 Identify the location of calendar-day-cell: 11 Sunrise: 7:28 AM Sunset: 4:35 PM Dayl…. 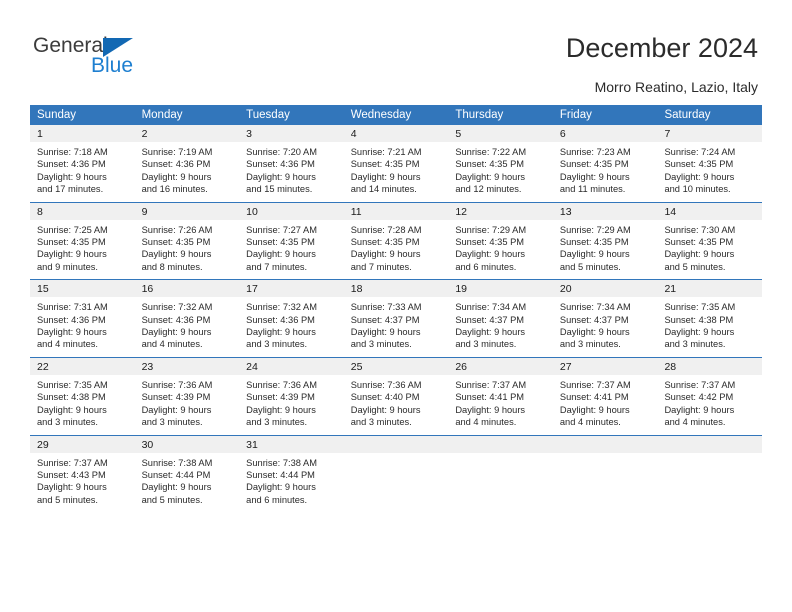
(396, 241).